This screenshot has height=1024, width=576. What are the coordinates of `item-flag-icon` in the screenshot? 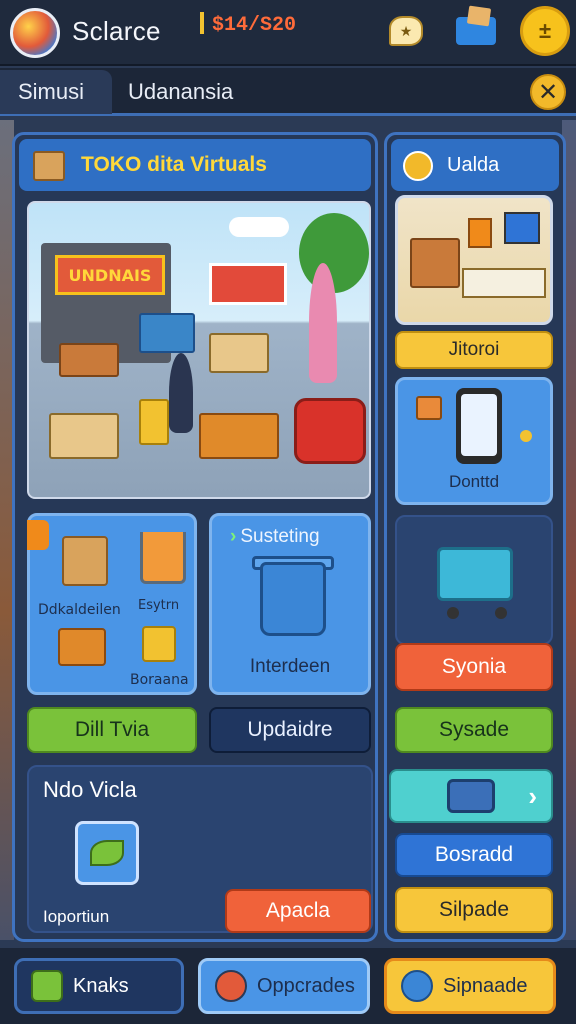 It's located at (38, 535).